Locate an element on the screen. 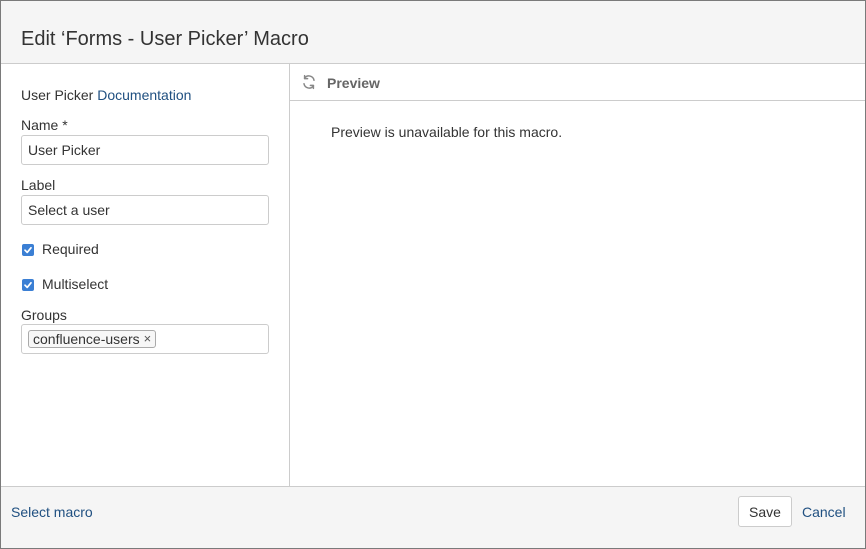 This screenshot has width=866, height=549. multiselect-label: Multiselect is located at coordinates (75, 284).